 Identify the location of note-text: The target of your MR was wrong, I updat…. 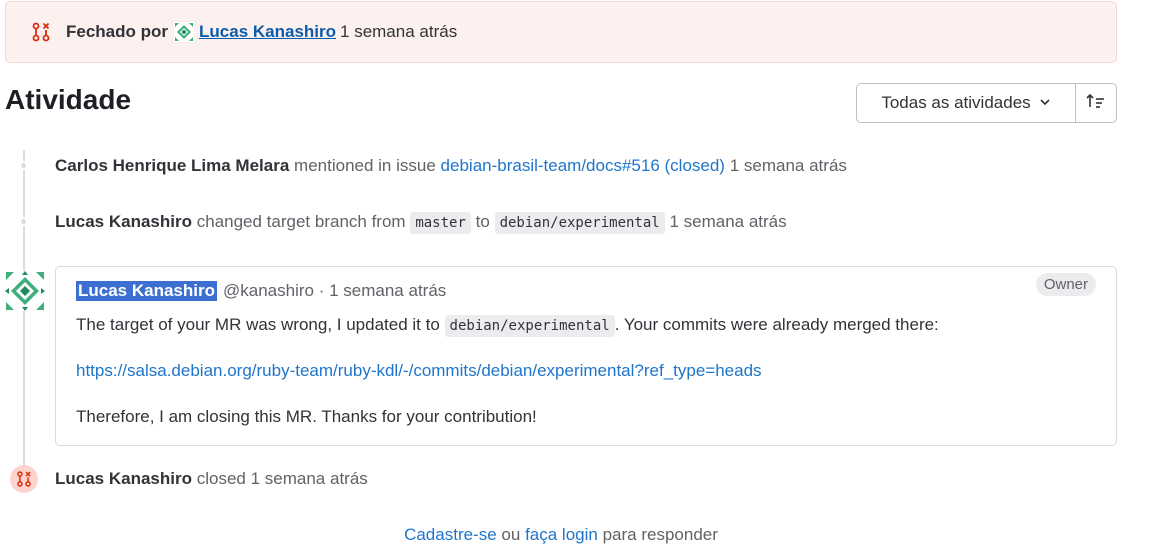
(258, 324).